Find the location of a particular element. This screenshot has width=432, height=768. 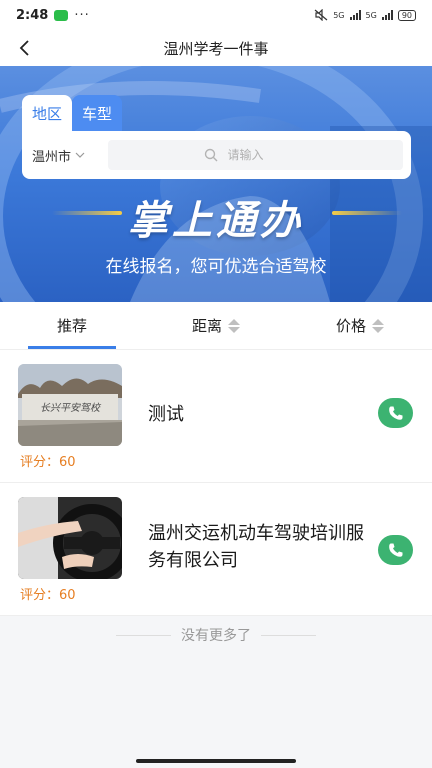

school-name: 测试 is located at coordinates (166, 414).